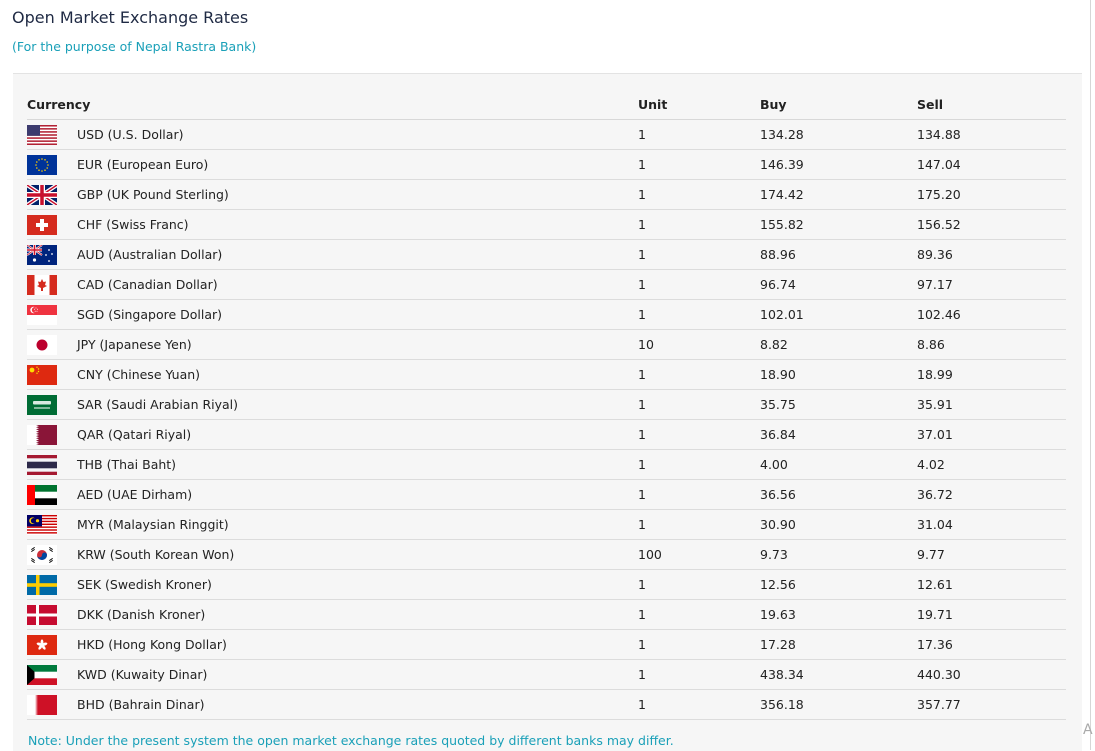 This screenshot has width=1095, height=751. I want to click on currency-name: AED (UAE Dirham), so click(357, 494).